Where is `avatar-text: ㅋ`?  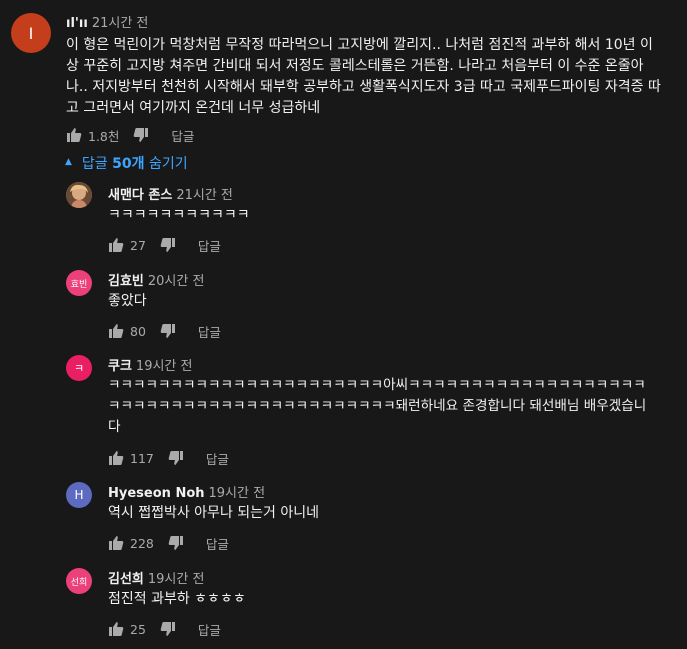
avatar-text: ㅋ is located at coordinates (79, 368).